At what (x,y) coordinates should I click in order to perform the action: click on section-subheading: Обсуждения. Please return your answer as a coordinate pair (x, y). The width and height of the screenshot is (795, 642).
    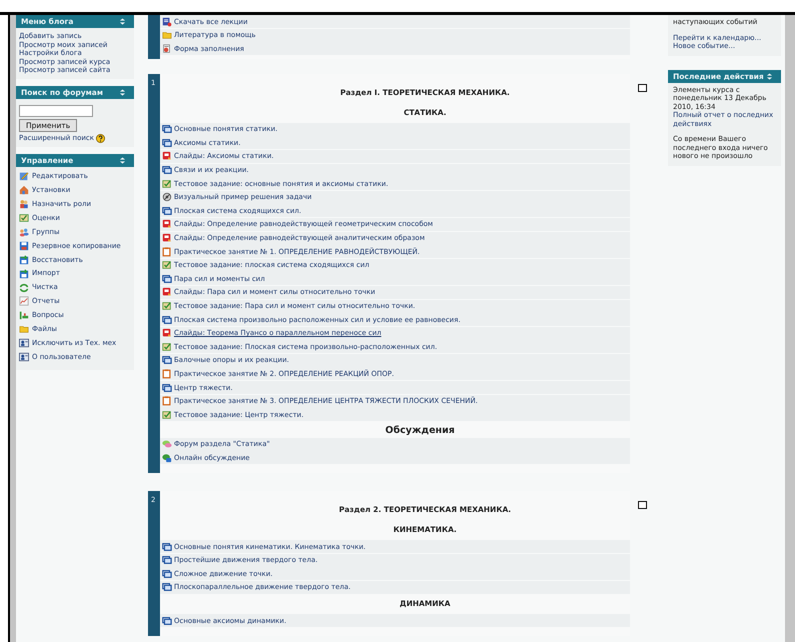
    Looking at the image, I should click on (420, 431).